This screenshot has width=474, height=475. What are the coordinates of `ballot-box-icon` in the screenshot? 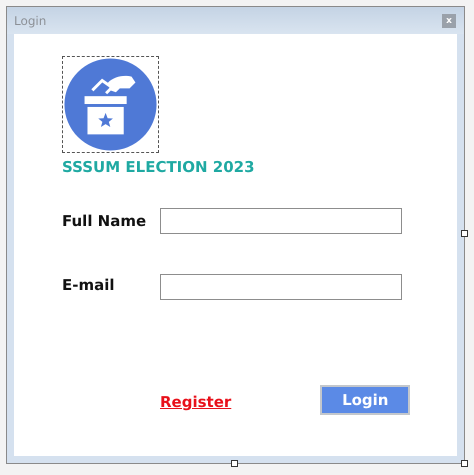 It's located at (110, 104).